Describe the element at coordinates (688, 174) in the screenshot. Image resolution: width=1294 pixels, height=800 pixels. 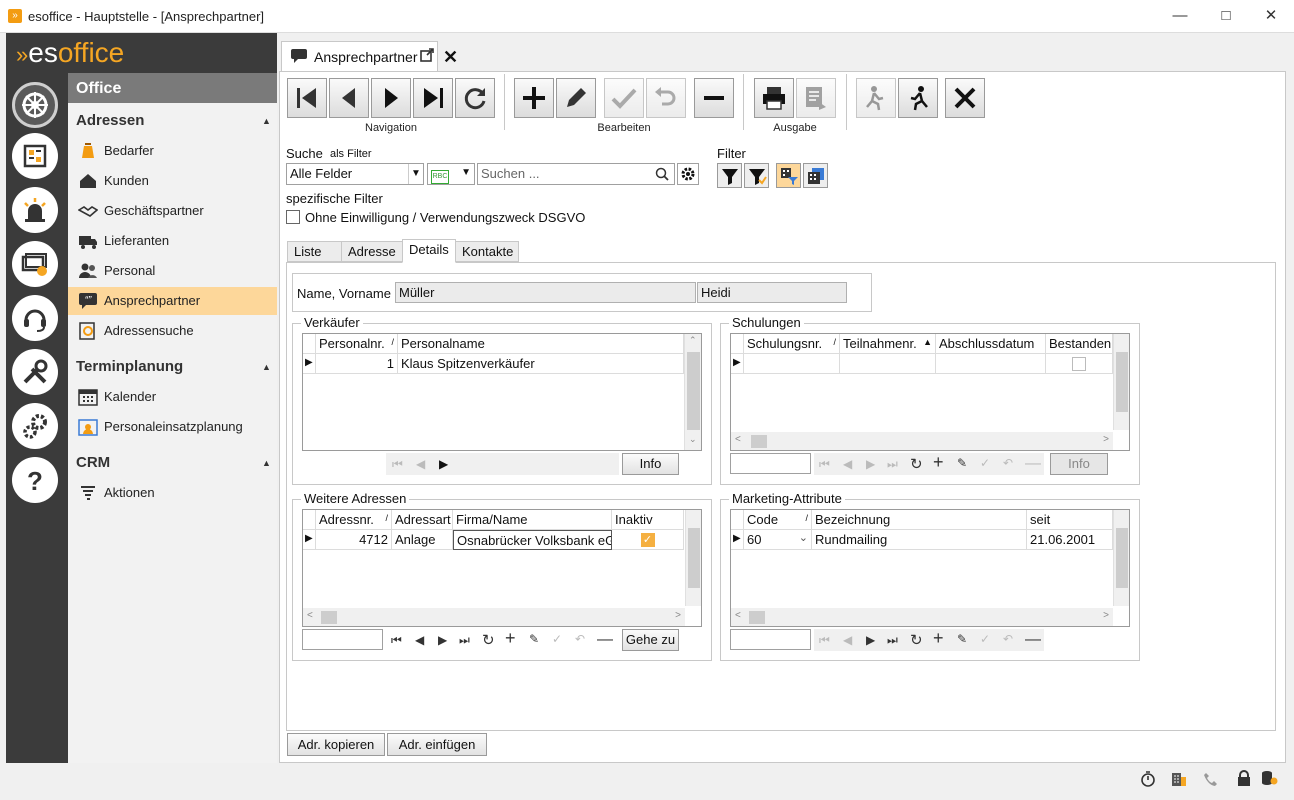
I see `search-settings-gear-icon` at that location.